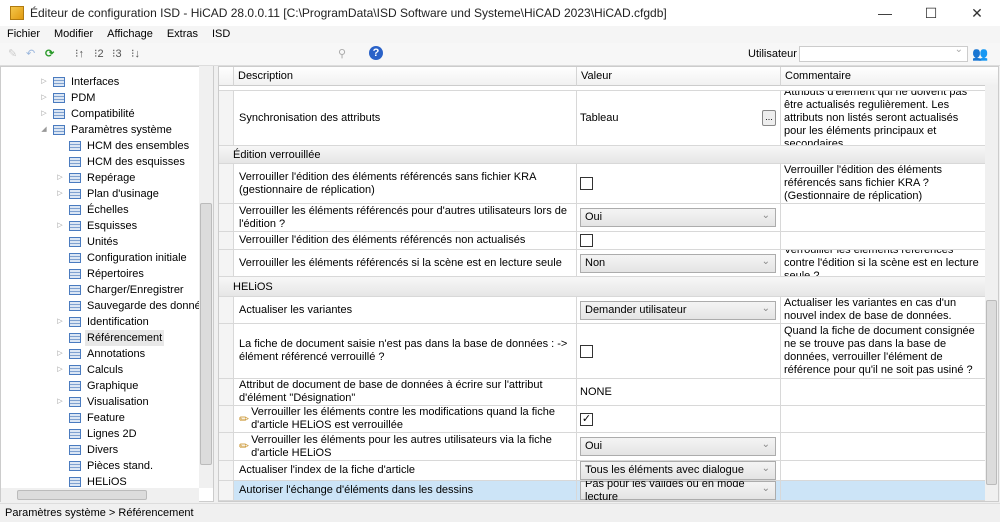 The height and width of the screenshot is (522, 1000). Describe the element at coordinates (79, 54) in the screenshot. I see `move-up-icon: ⁝↑` at that location.